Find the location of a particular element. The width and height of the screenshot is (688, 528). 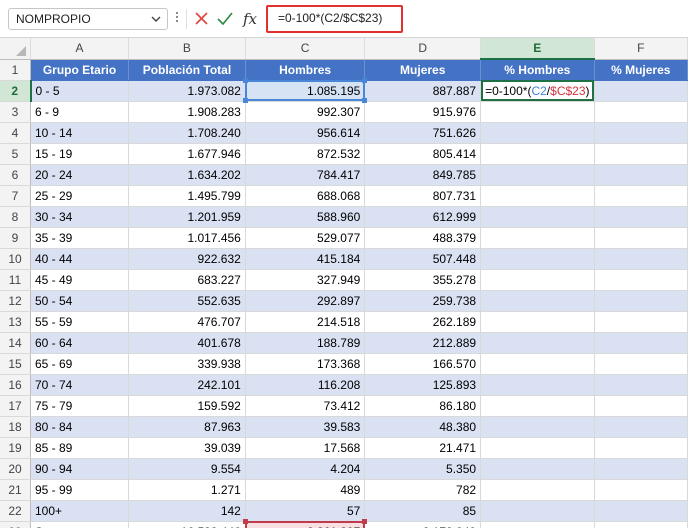

cell-age-group: 90 - 94 is located at coordinates (80, 469).